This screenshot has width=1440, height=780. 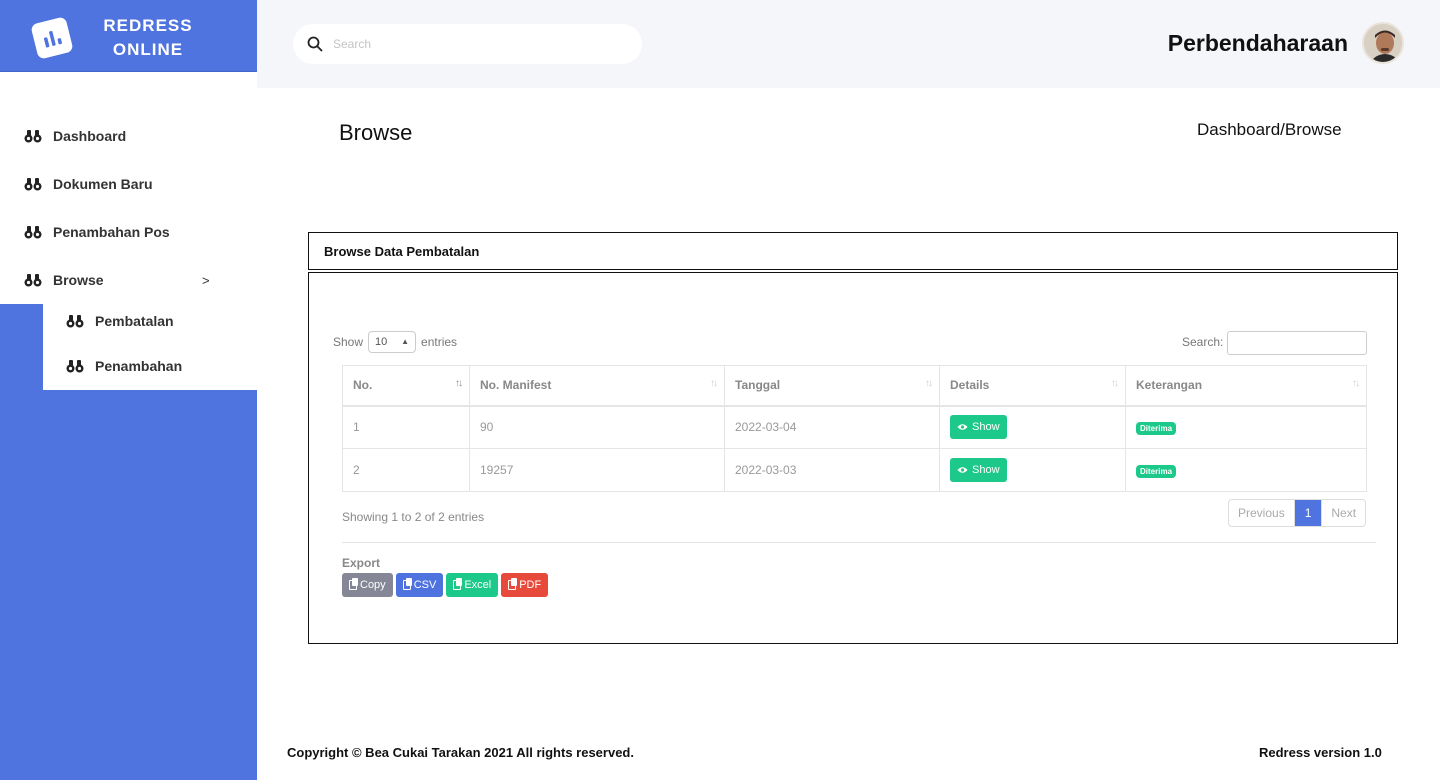 I want to click on sidebar-item-label: Penambahan Pos, so click(x=111, y=232).